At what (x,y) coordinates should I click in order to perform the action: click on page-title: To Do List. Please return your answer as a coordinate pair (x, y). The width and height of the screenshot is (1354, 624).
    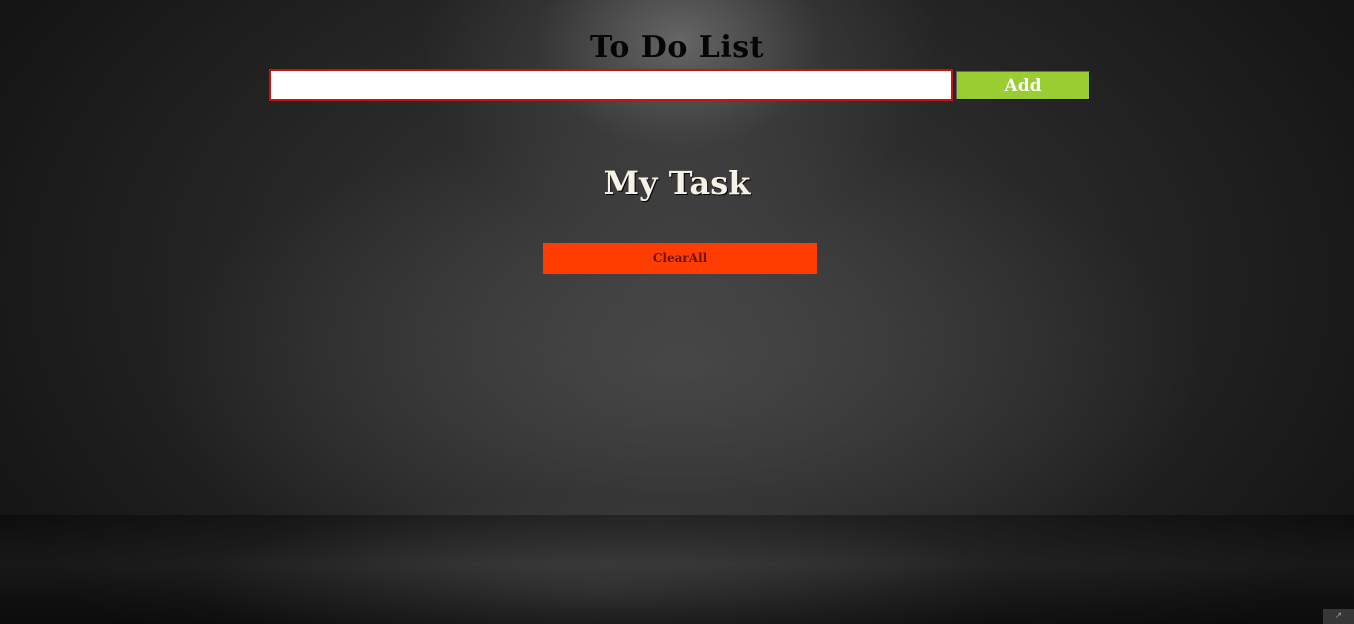
    Looking at the image, I should click on (677, 47).